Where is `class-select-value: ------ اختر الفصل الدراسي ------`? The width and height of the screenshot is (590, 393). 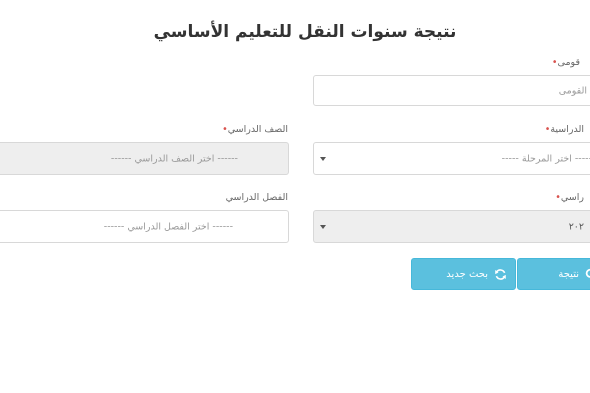 class-select-value: ------ اختر الفصل الدراسي ------ is located at coordinates (168, 226).